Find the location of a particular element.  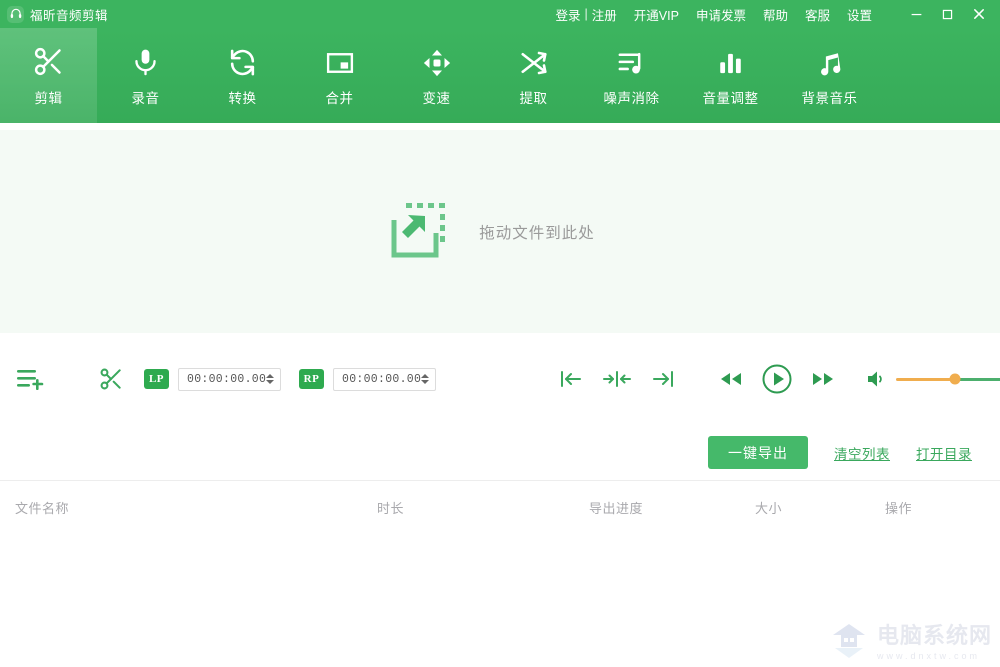

file-table-header: 文件名称 时长 导出进度 大小 操作 is located at coordinates (500, 504).